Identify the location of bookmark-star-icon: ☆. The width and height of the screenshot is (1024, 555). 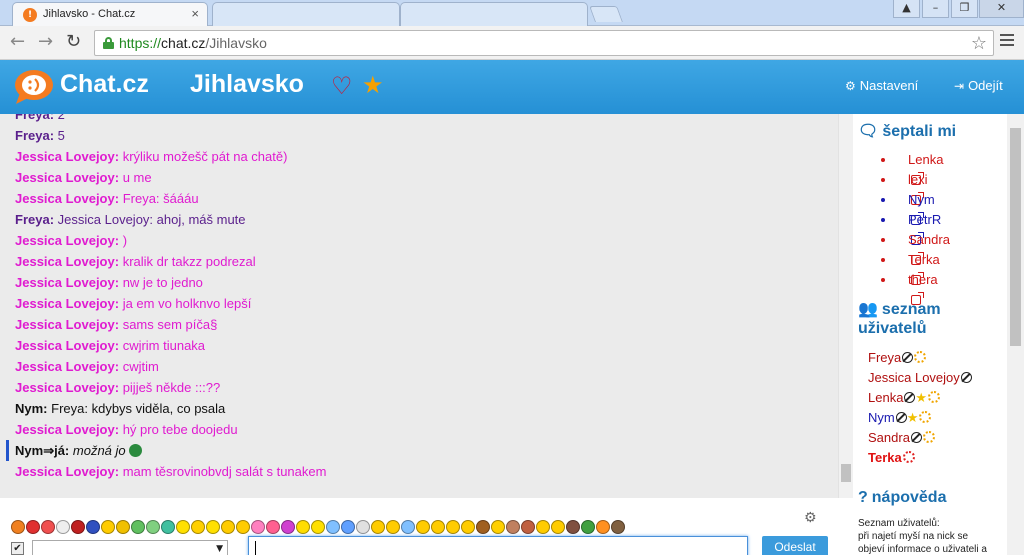
(979, 43).